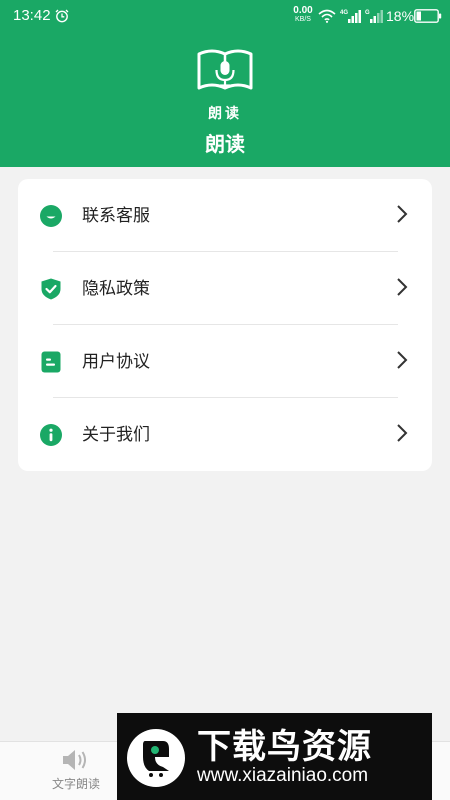 The width and height of the screenshot is (450, 800). What do you see at coordinates (32, 15) in the screenshot?
I see `status-time: 13:42` at bounding box center [32, 15].